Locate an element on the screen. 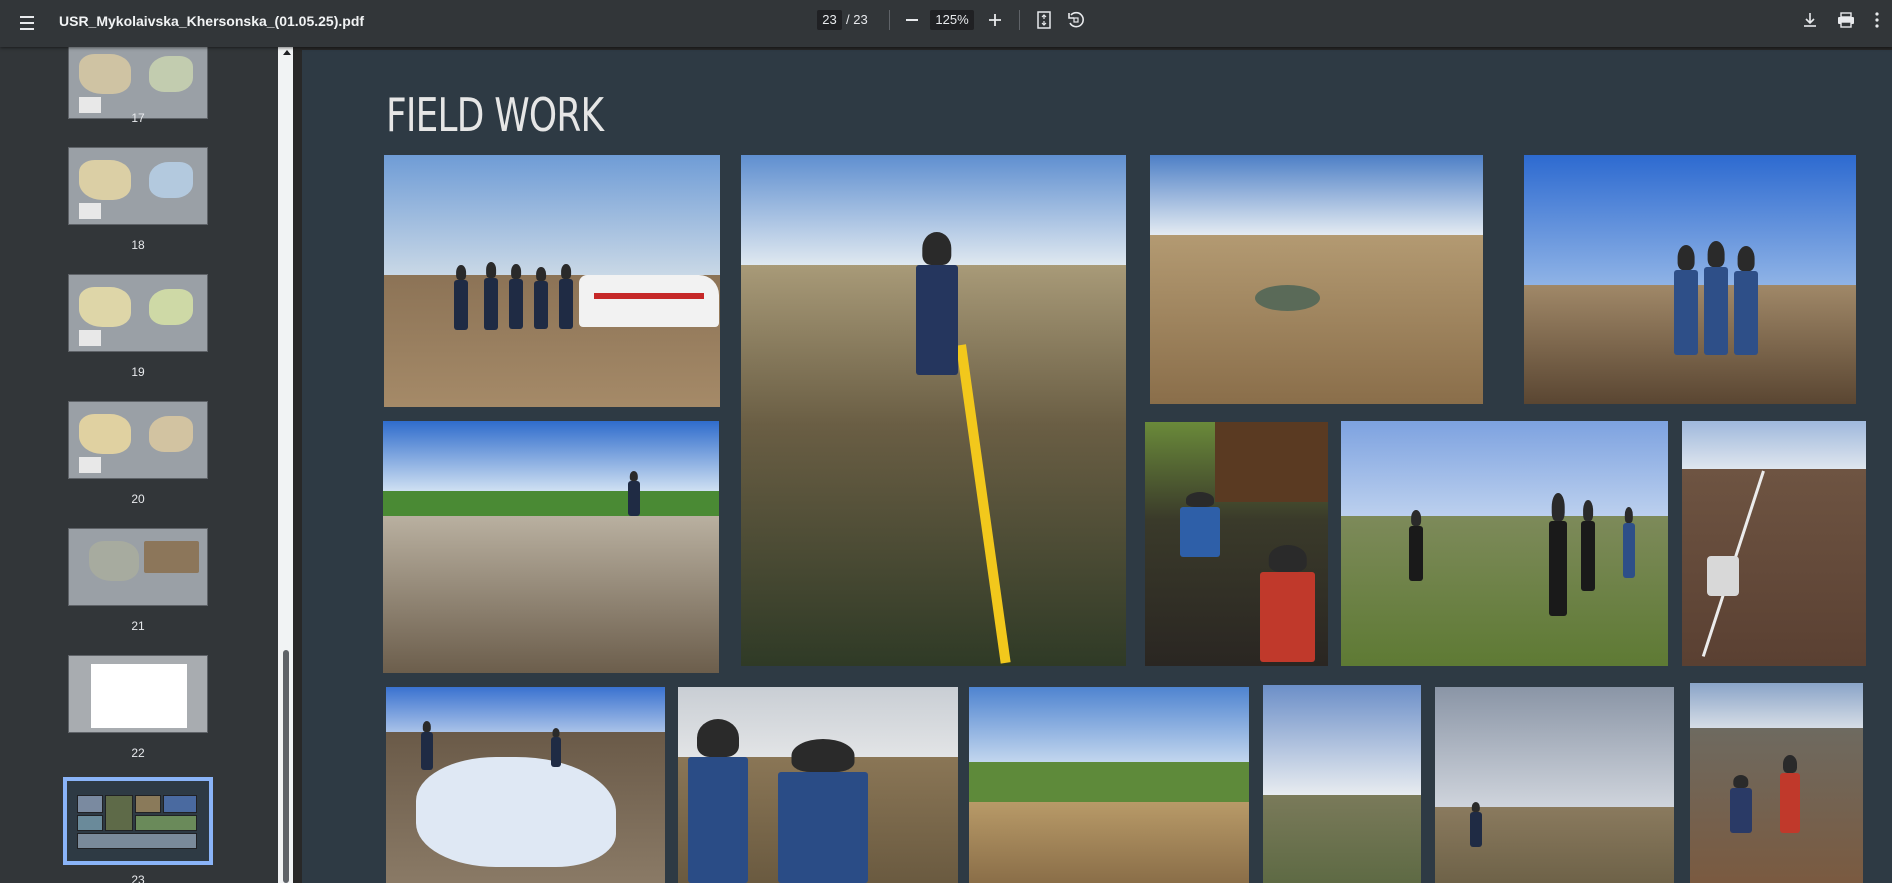  thumbnail-label: 20 is located at coordinates (138, 499).